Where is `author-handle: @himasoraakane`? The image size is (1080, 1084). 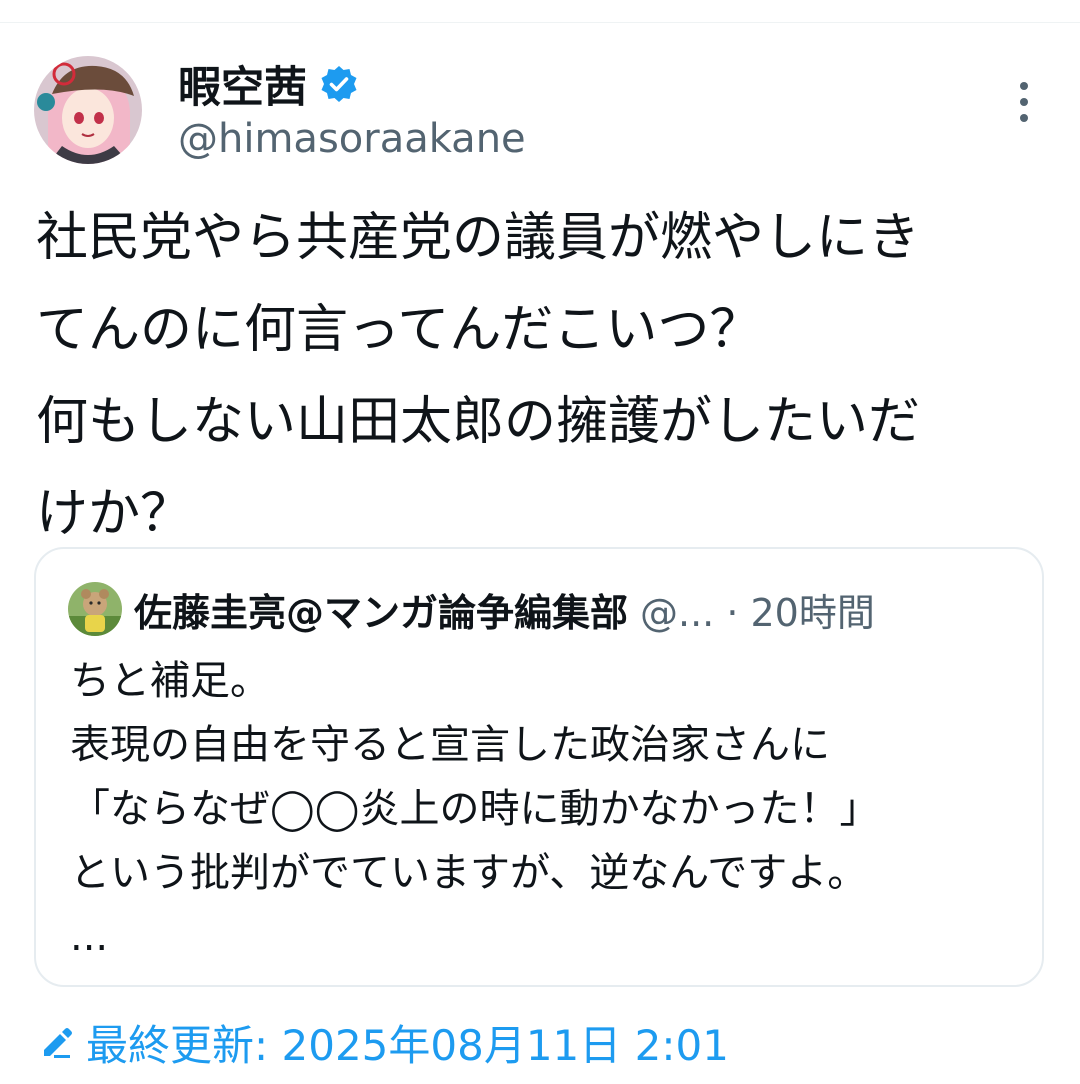
author-handle: @himasoraakane is located at coordinates (352, 139).